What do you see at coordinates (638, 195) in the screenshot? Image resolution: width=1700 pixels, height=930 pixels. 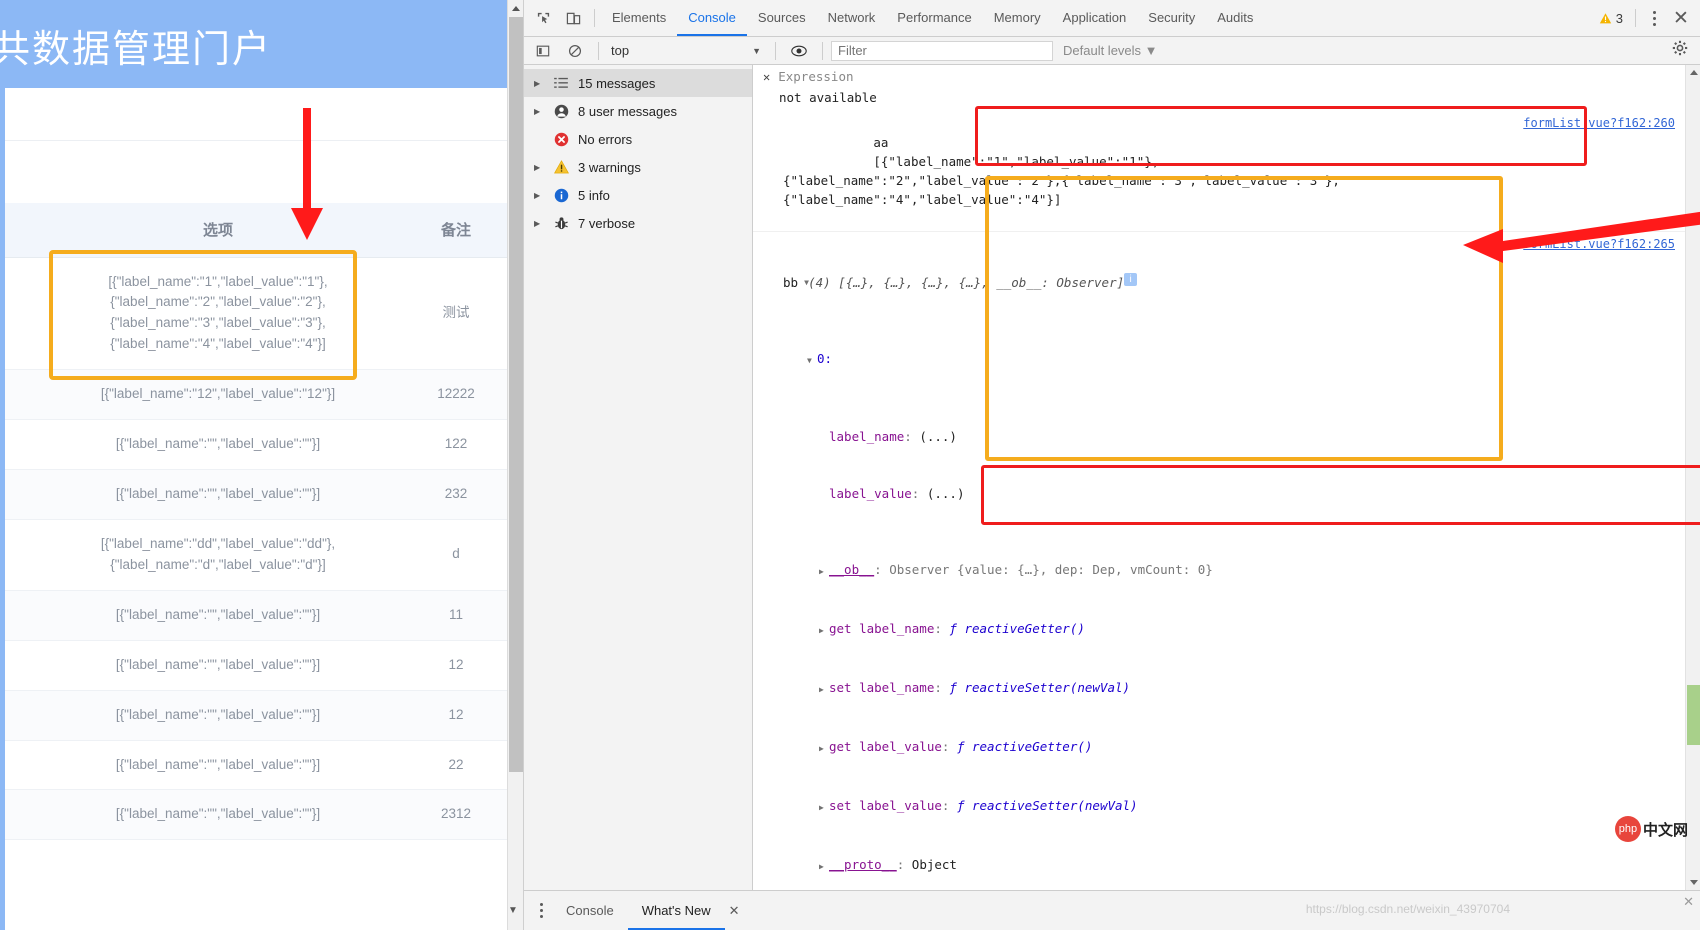 I see `sidebar-item-info: ▶ 5 info` at bounding box center [638, 195].